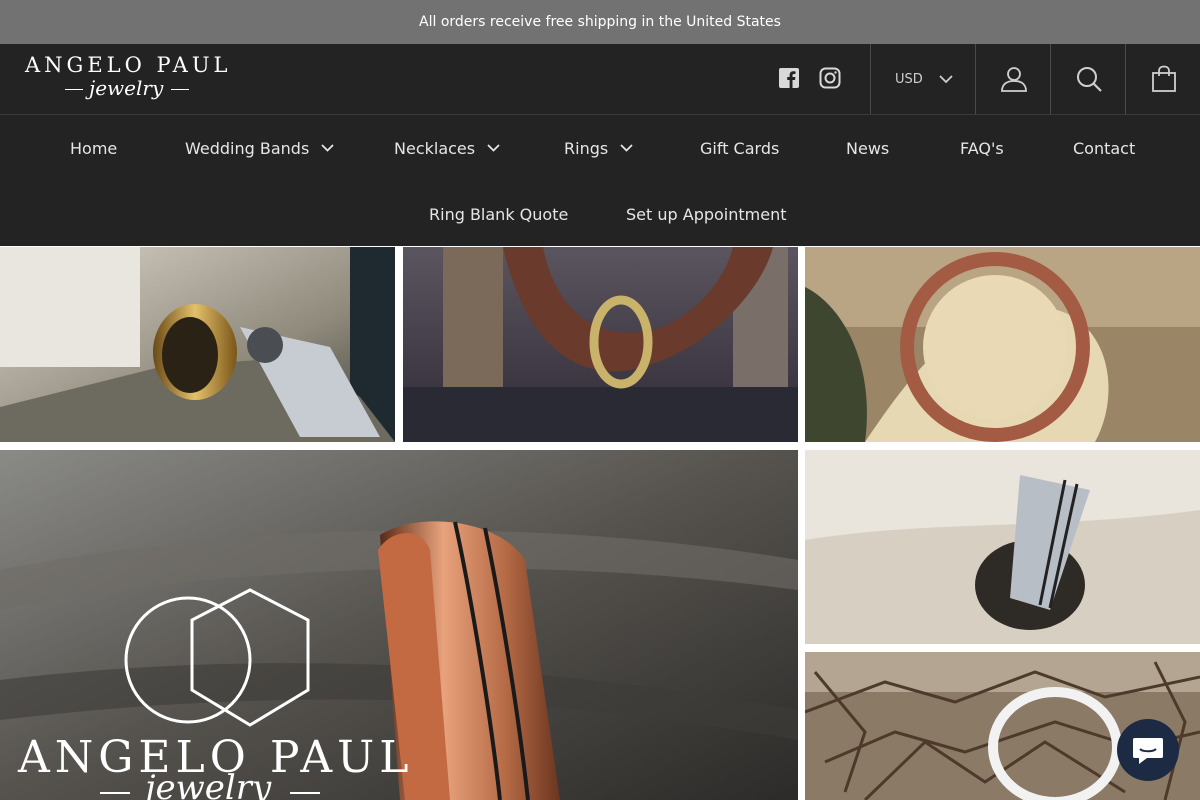  I want to click on overlay-script: jewelry, so click(215, 784).